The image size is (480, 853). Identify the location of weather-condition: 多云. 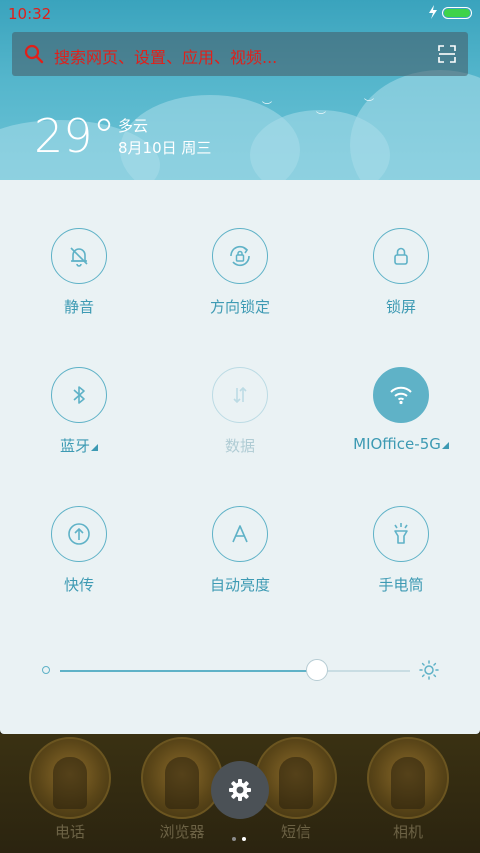
(133, 126).